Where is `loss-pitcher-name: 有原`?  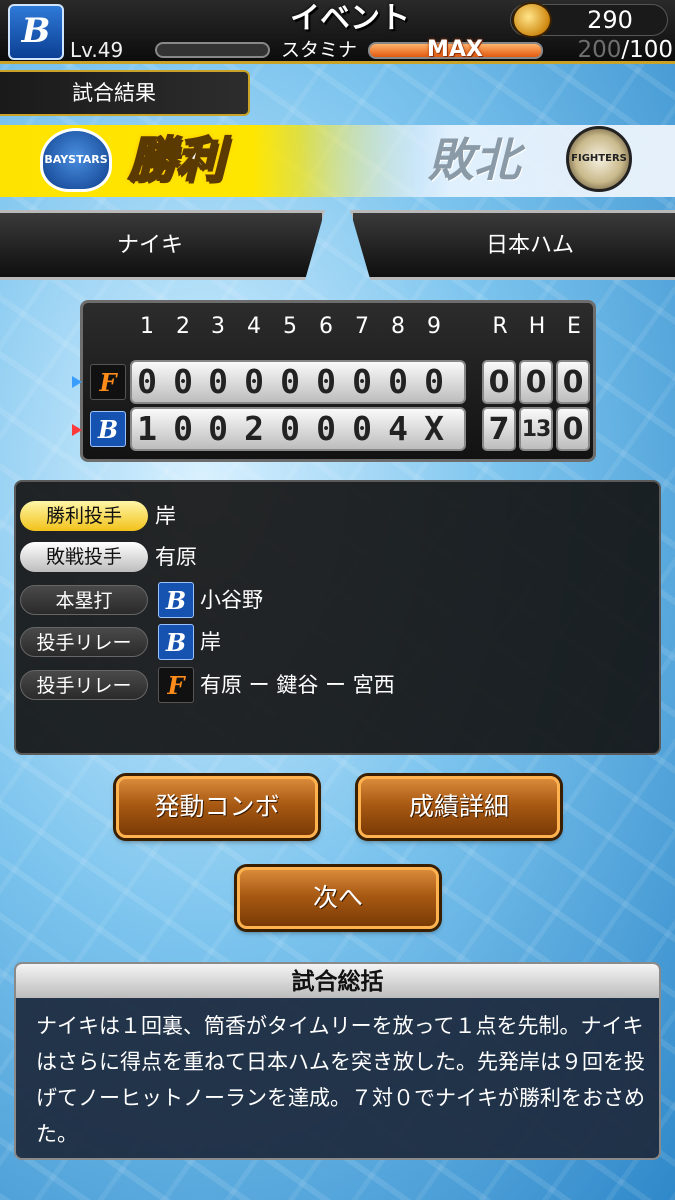 loss-pitcher-name: 有原 is located at coordinates (176, 557).